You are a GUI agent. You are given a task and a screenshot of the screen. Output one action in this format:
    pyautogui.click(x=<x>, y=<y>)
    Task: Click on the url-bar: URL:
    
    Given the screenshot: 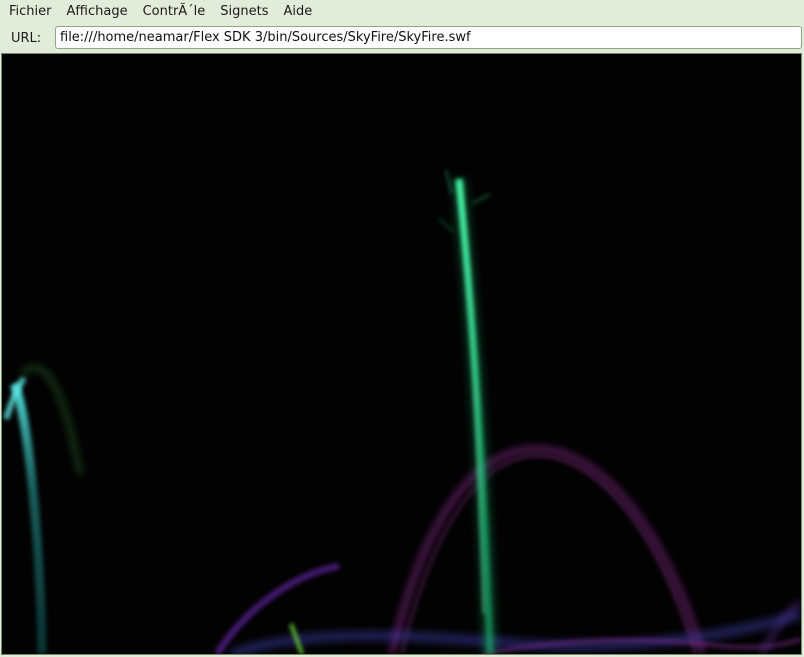 What is the action you would take?
    pyautogui.click(x=402, y=38)
    